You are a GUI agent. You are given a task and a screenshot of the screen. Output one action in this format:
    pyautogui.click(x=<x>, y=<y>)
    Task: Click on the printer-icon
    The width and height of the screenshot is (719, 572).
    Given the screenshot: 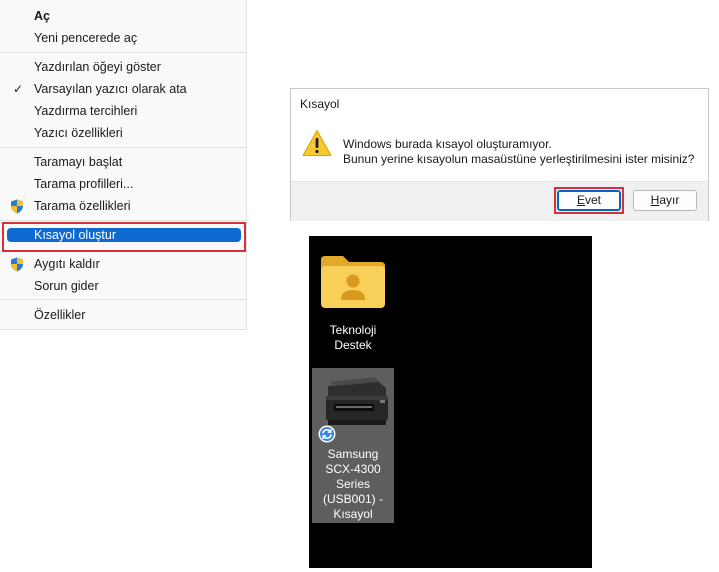 What is the action you would take?
    pyautogui.click(x=357, y=401)
    